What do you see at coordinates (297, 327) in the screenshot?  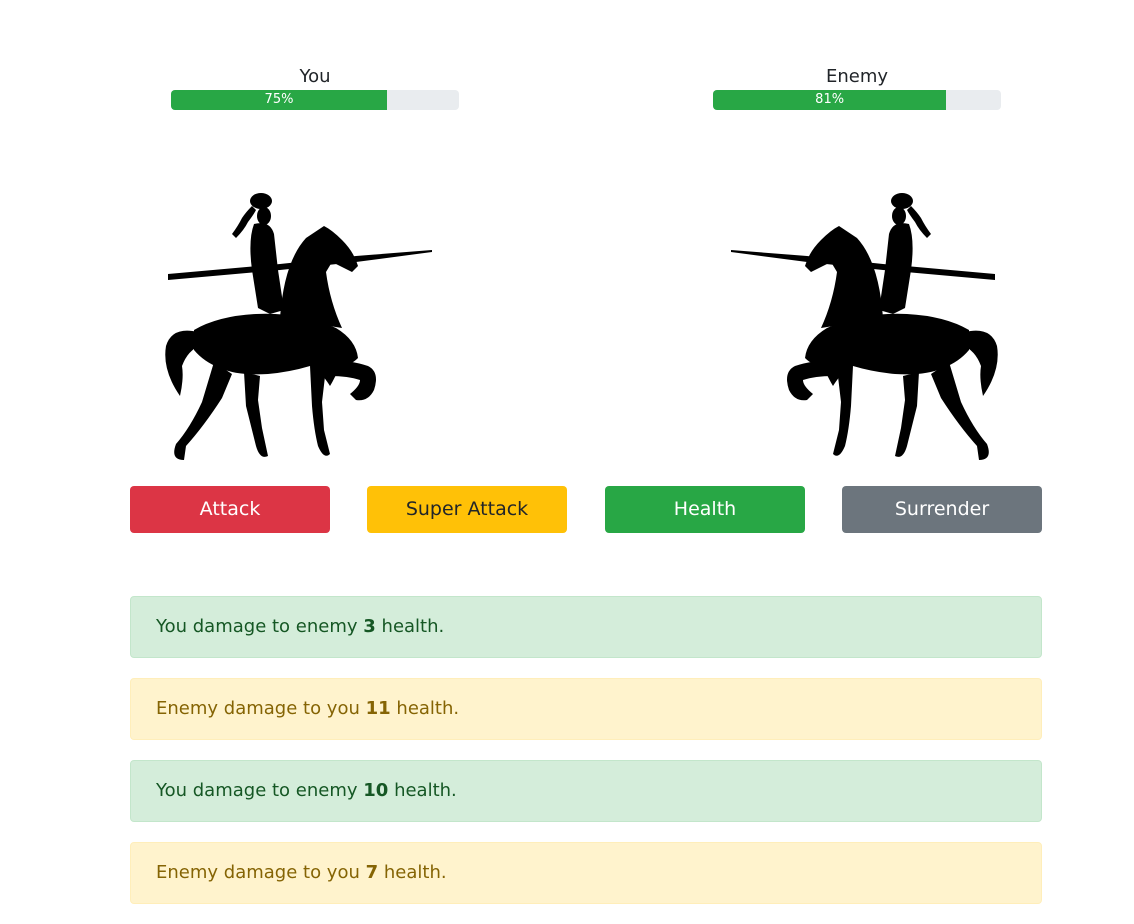 I see `player-knight-icon` at bounding box center [297, 327].